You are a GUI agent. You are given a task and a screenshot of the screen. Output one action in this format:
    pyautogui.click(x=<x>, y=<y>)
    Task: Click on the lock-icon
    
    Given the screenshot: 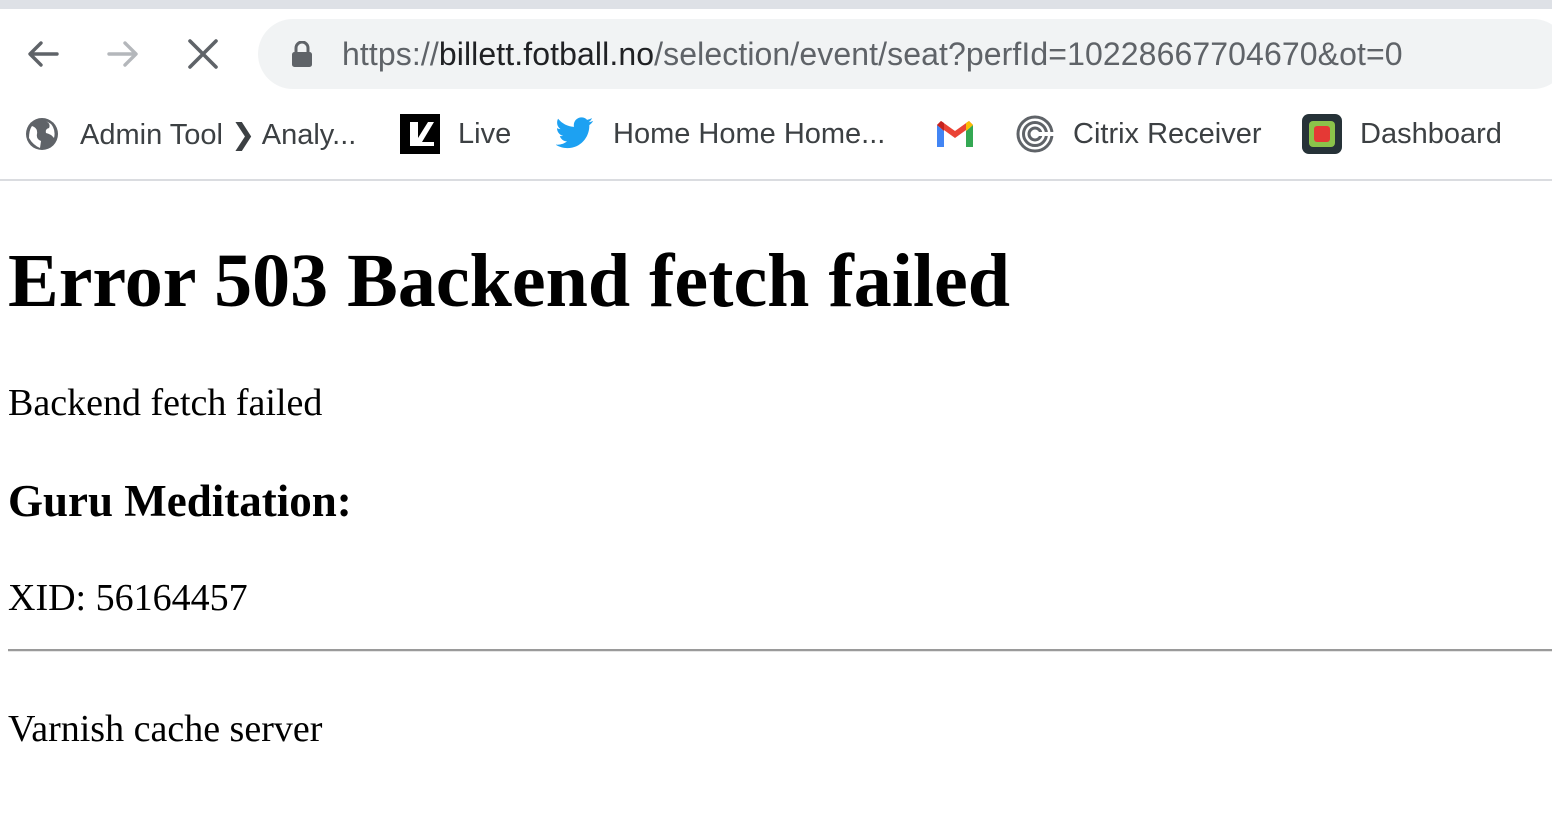 What is the action you would take?
    pyautogui.click(x=302, y=54)
    